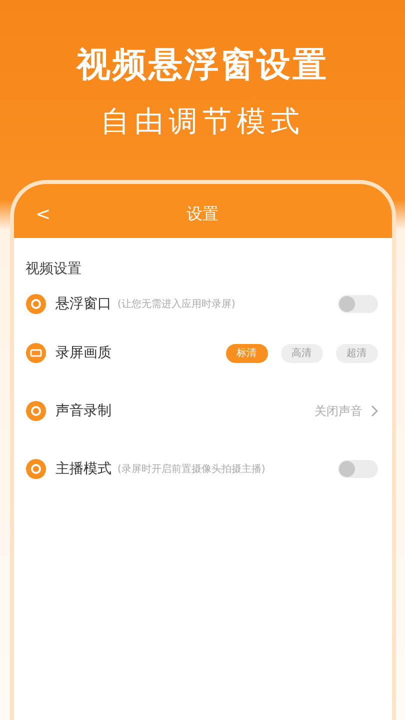  I want to click on app-bar-title: 设置, so click(202, 214).